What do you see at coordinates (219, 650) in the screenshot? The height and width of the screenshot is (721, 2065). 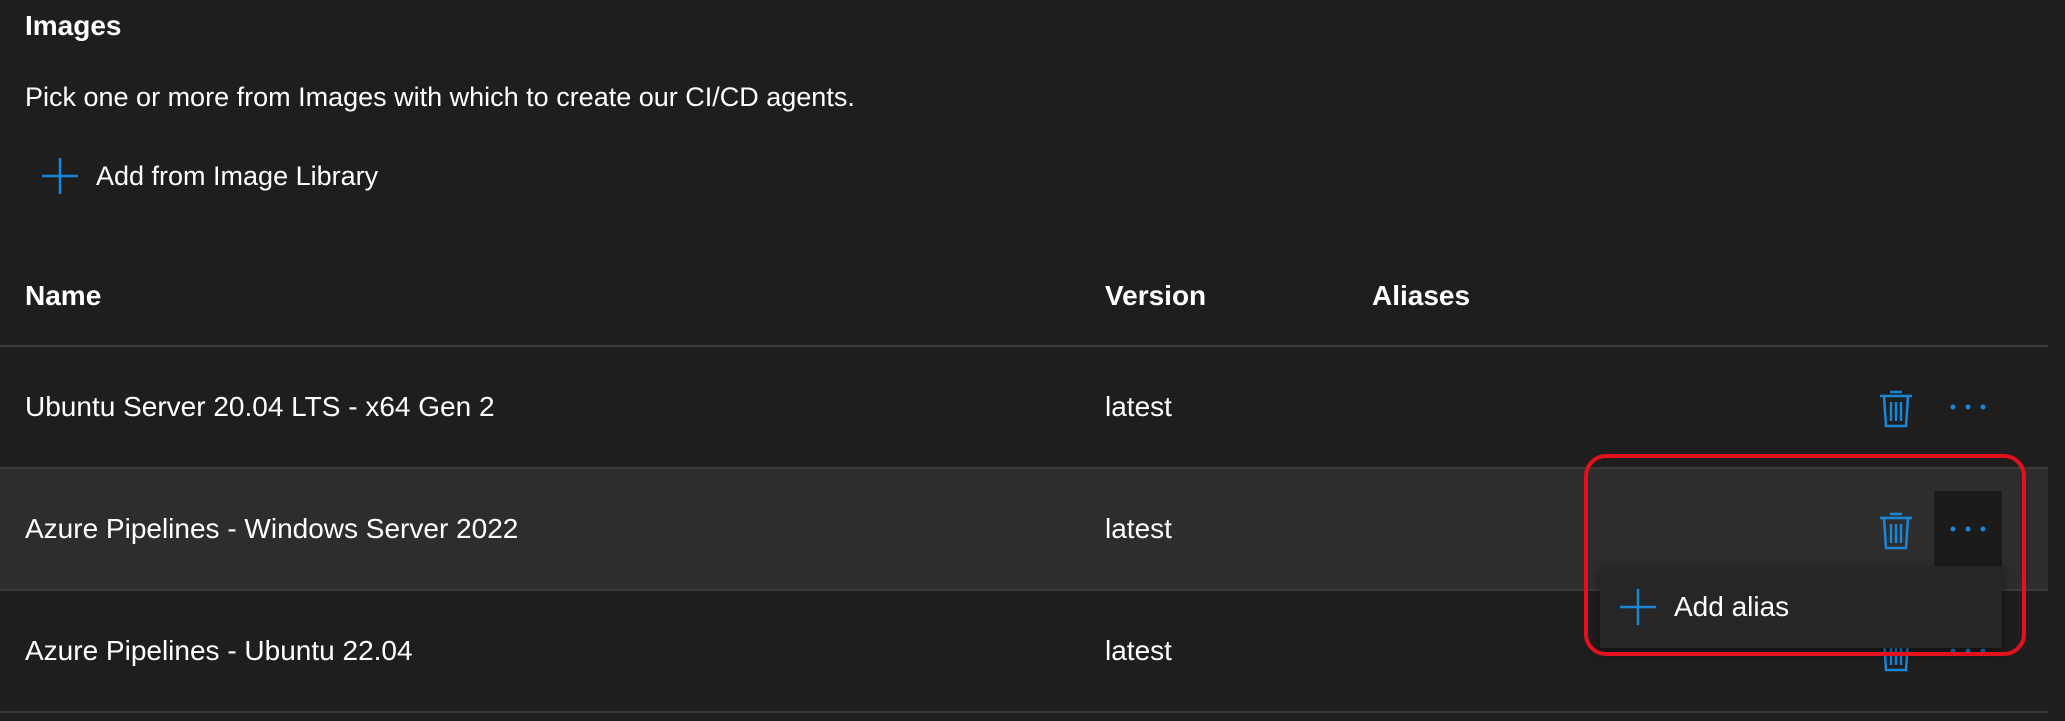 I see `image-name: Azure Pipelines - Ubuntu 22.04` at bounding box center [219, 650].